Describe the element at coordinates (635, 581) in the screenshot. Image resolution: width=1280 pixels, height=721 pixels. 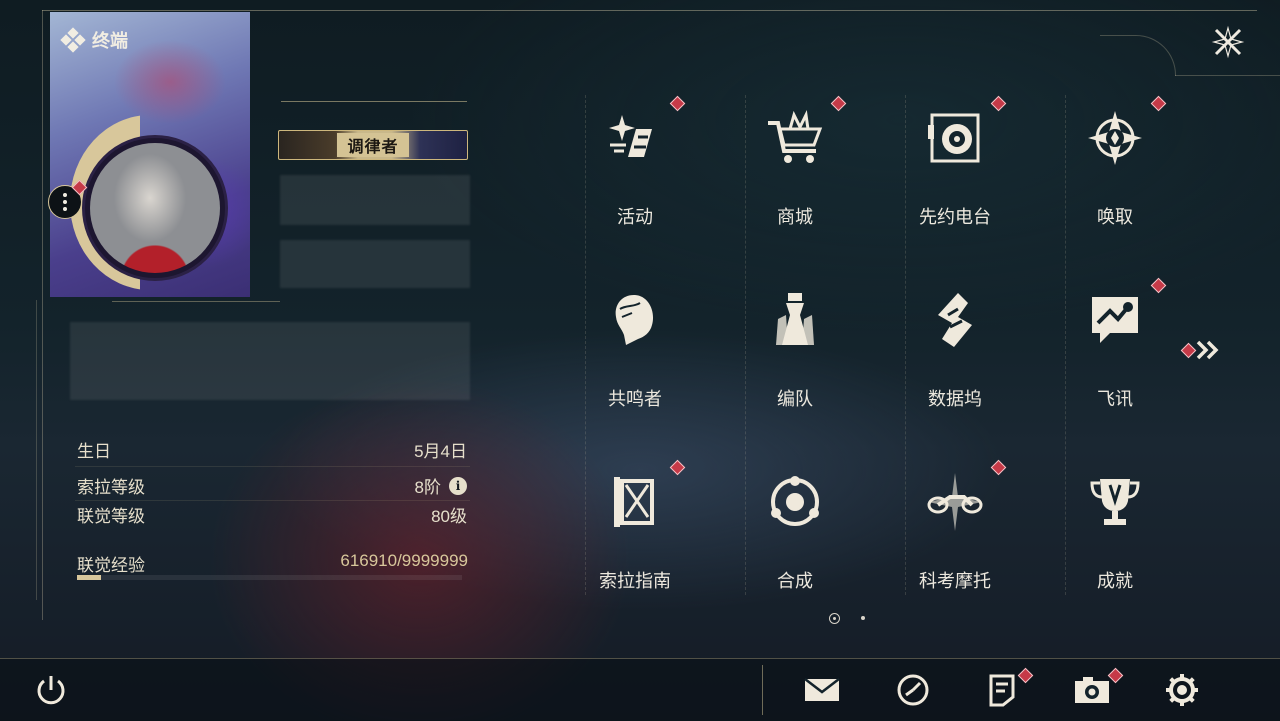
I see `menu-tile-label: 索拉指南` at that location.